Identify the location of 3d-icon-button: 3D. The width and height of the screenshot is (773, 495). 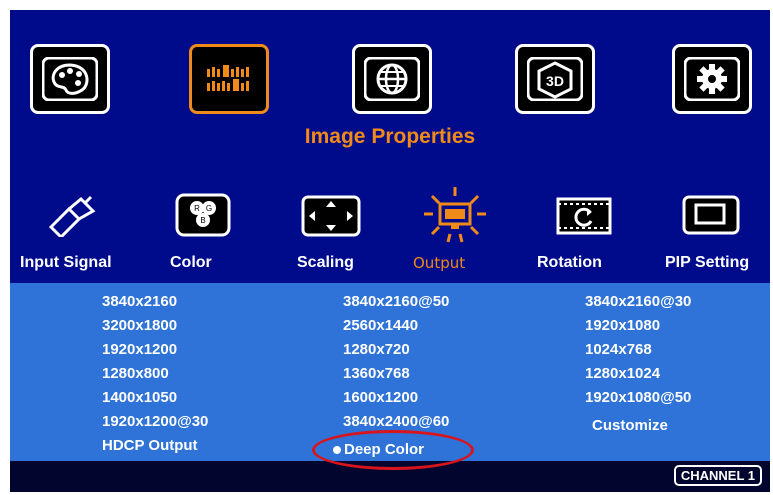
(555, 79).